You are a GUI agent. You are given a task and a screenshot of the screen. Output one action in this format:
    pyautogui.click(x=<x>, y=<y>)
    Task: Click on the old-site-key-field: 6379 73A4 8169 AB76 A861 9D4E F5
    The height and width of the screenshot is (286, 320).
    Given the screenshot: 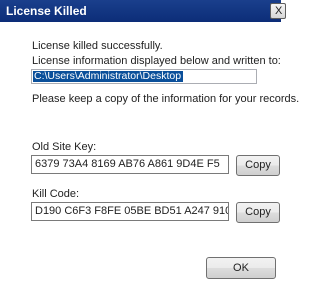 What is the action you would take?
    pyautogui.click(x=130, y=164)
    